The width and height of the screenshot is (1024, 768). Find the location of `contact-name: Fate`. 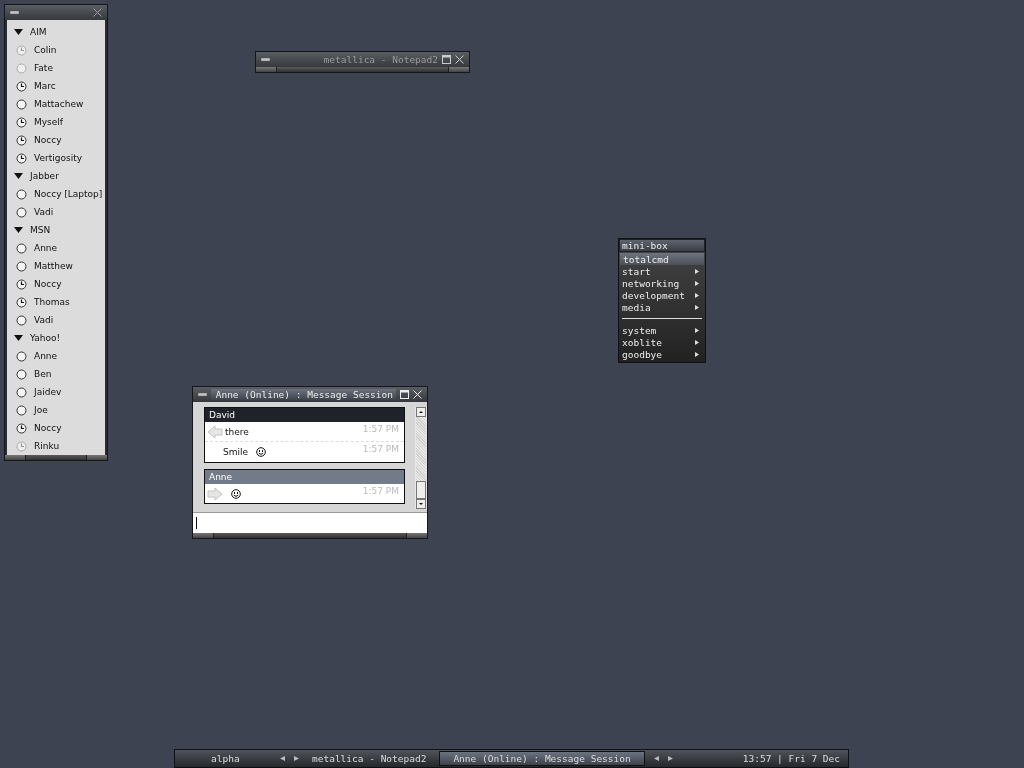

contact-name: Fate is located at coordinates (43, 68).